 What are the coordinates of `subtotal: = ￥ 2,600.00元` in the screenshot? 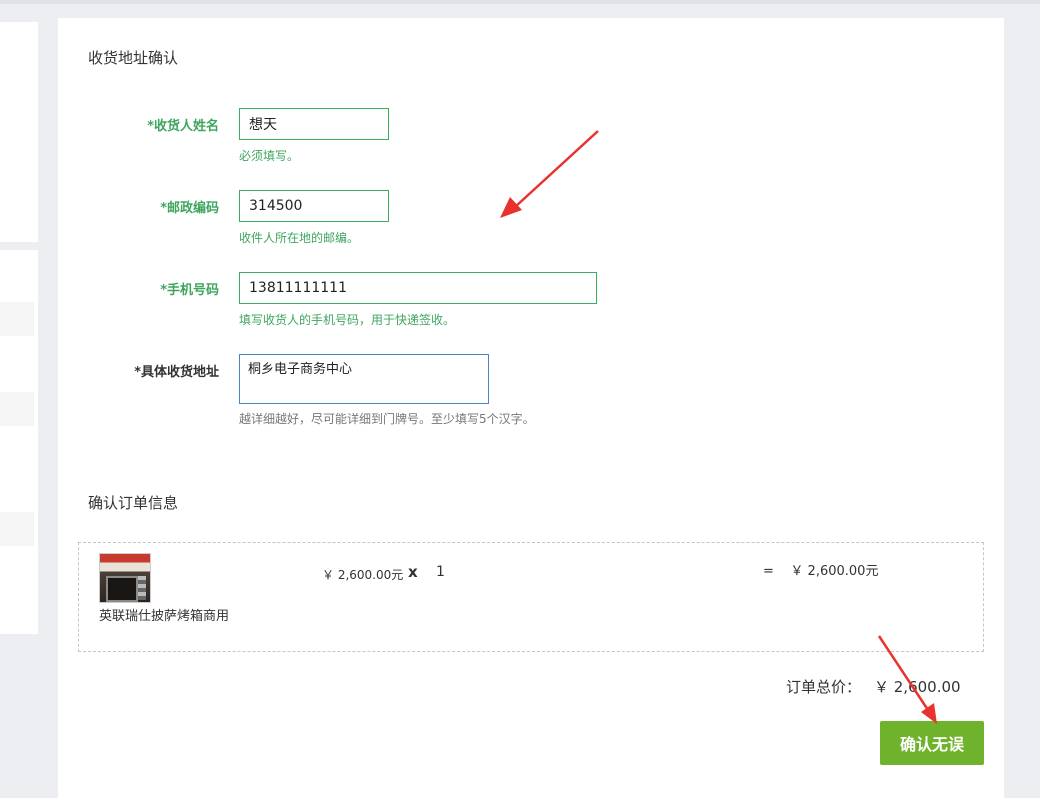 It's located at (821, 571).